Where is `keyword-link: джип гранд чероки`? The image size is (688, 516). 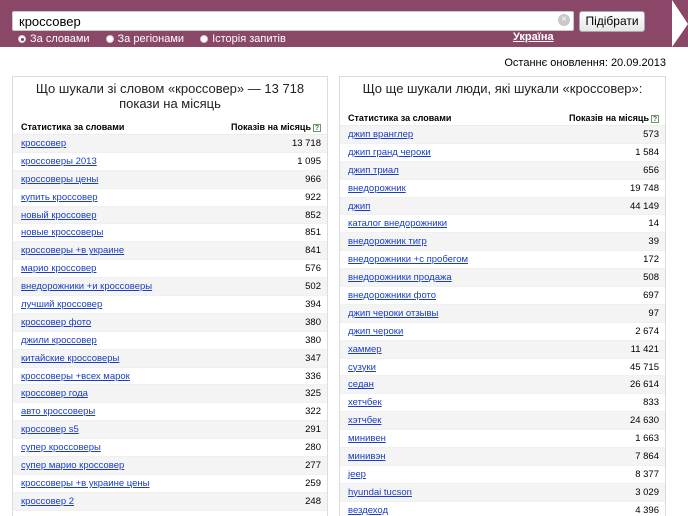 keyword-link: джип гранд чероки is located at coordinates (389, 152).